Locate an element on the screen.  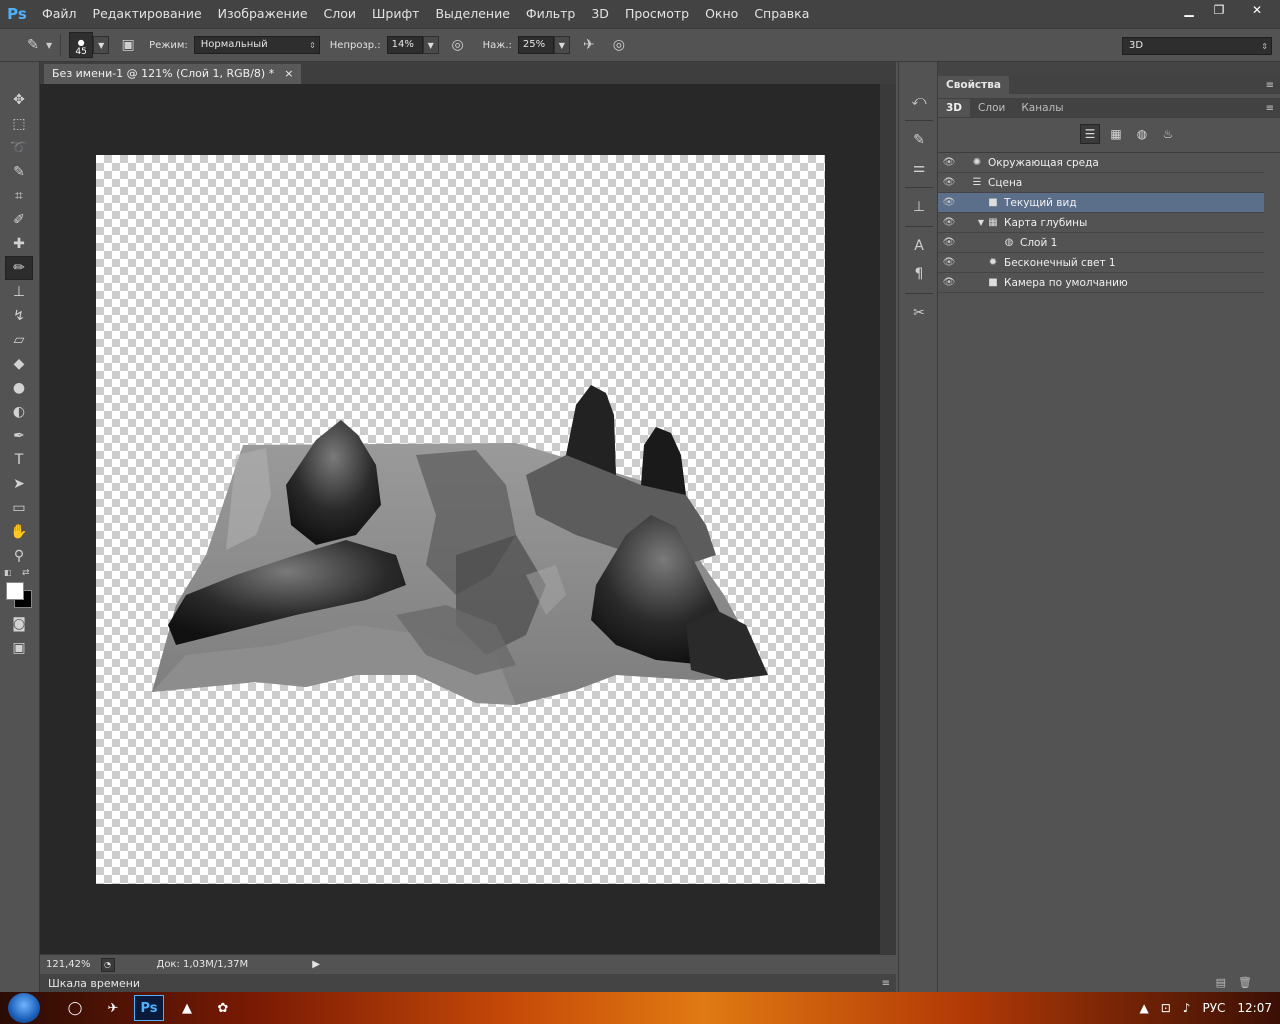
menu-edit: Редактирование is located at coordinates (147, 14).